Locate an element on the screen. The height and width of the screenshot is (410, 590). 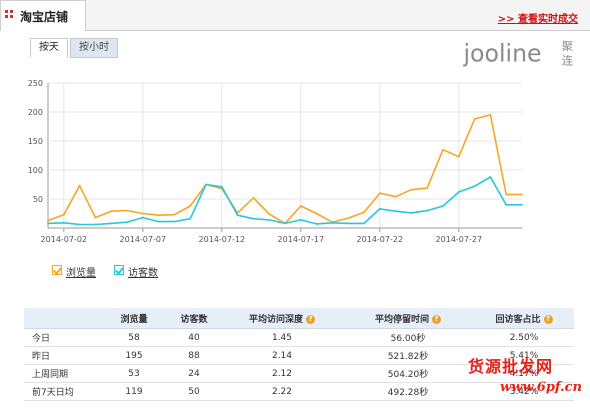
pageviews-checkbox is located at coordinates (57, 270).